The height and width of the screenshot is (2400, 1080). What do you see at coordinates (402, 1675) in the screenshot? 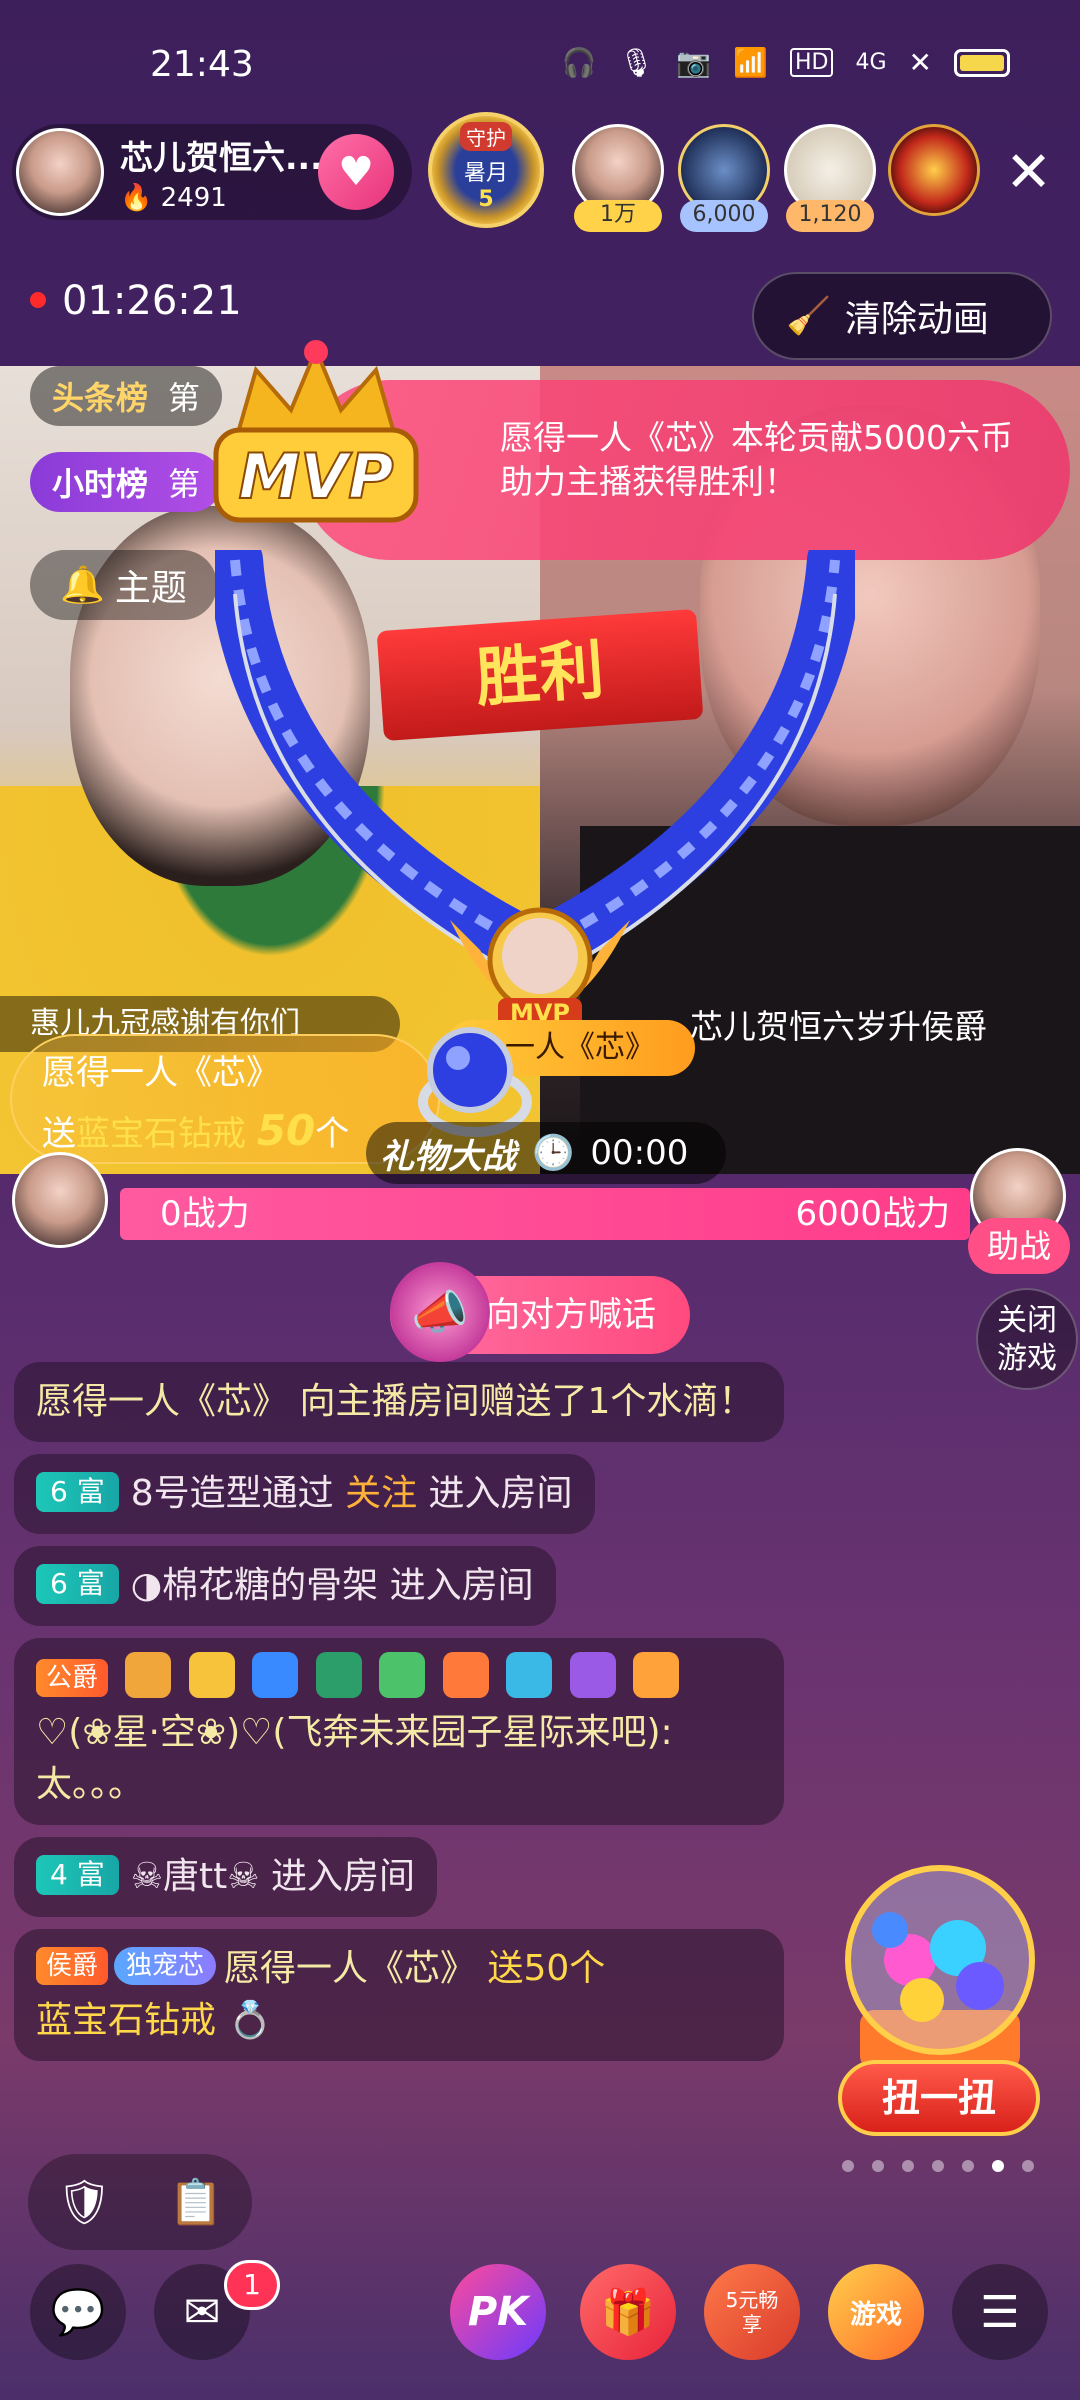
I see `flower-badge-icon` at bounding box center [402, 1675].